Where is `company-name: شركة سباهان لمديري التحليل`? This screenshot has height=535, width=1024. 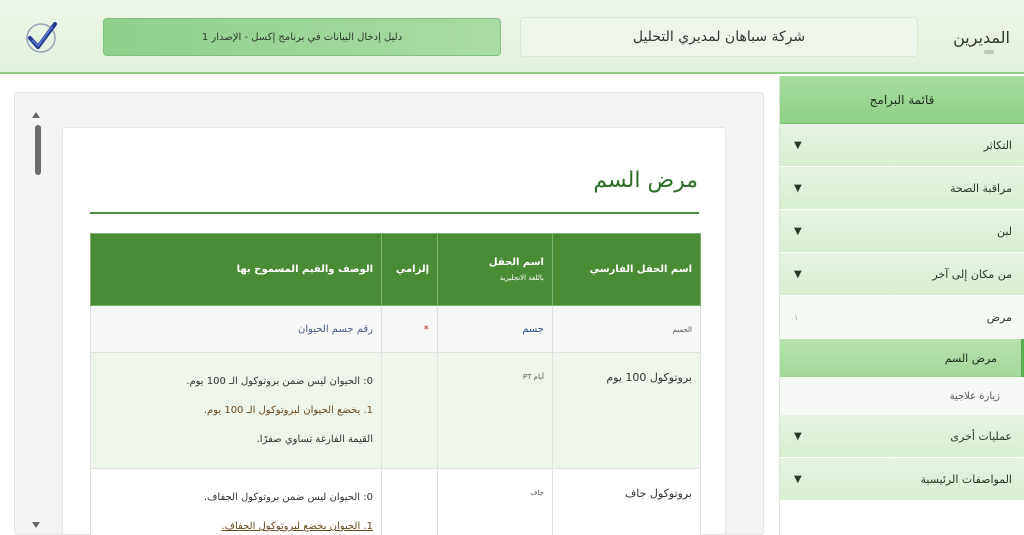
company-name: شركة سباهان لمديري التحليل is located at coordinates (719, 37).